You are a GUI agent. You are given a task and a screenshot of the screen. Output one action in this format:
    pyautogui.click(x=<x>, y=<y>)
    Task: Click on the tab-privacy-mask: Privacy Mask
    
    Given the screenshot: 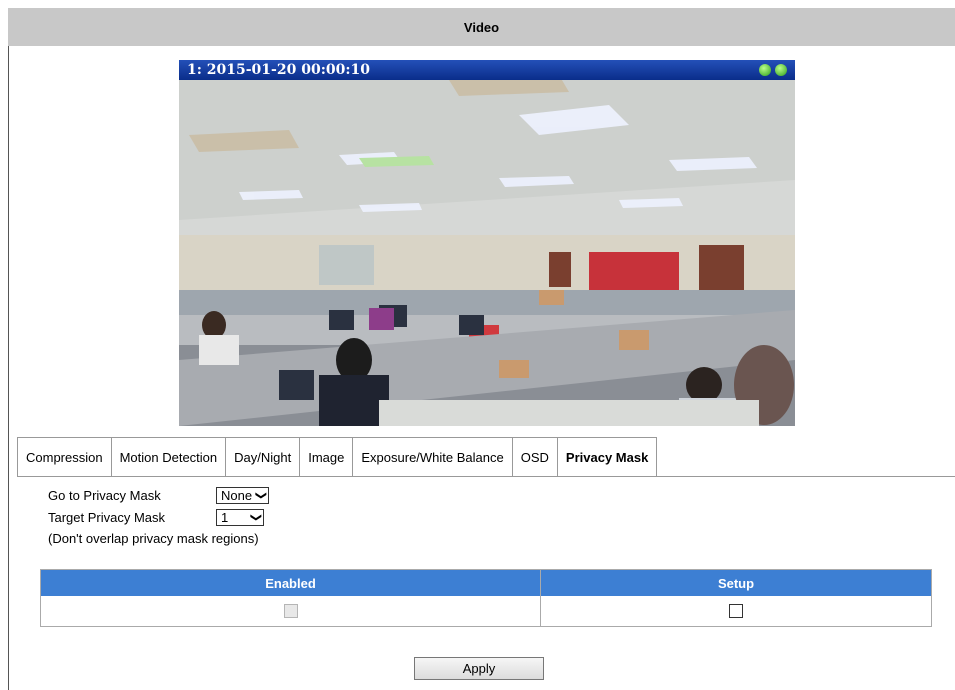 What is the action you would take?
    pyautogui.click(x=607, y=457)
    